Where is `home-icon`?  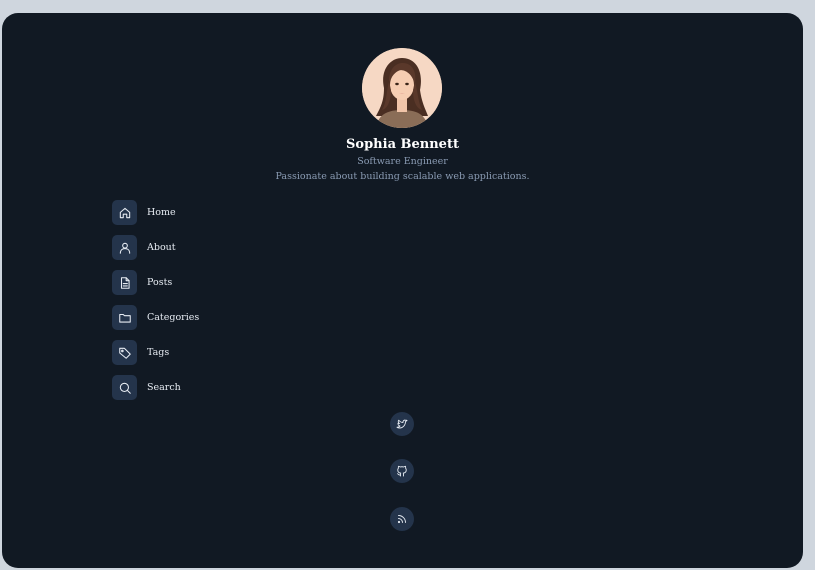
home-icon is located at coordinates (124, 212).